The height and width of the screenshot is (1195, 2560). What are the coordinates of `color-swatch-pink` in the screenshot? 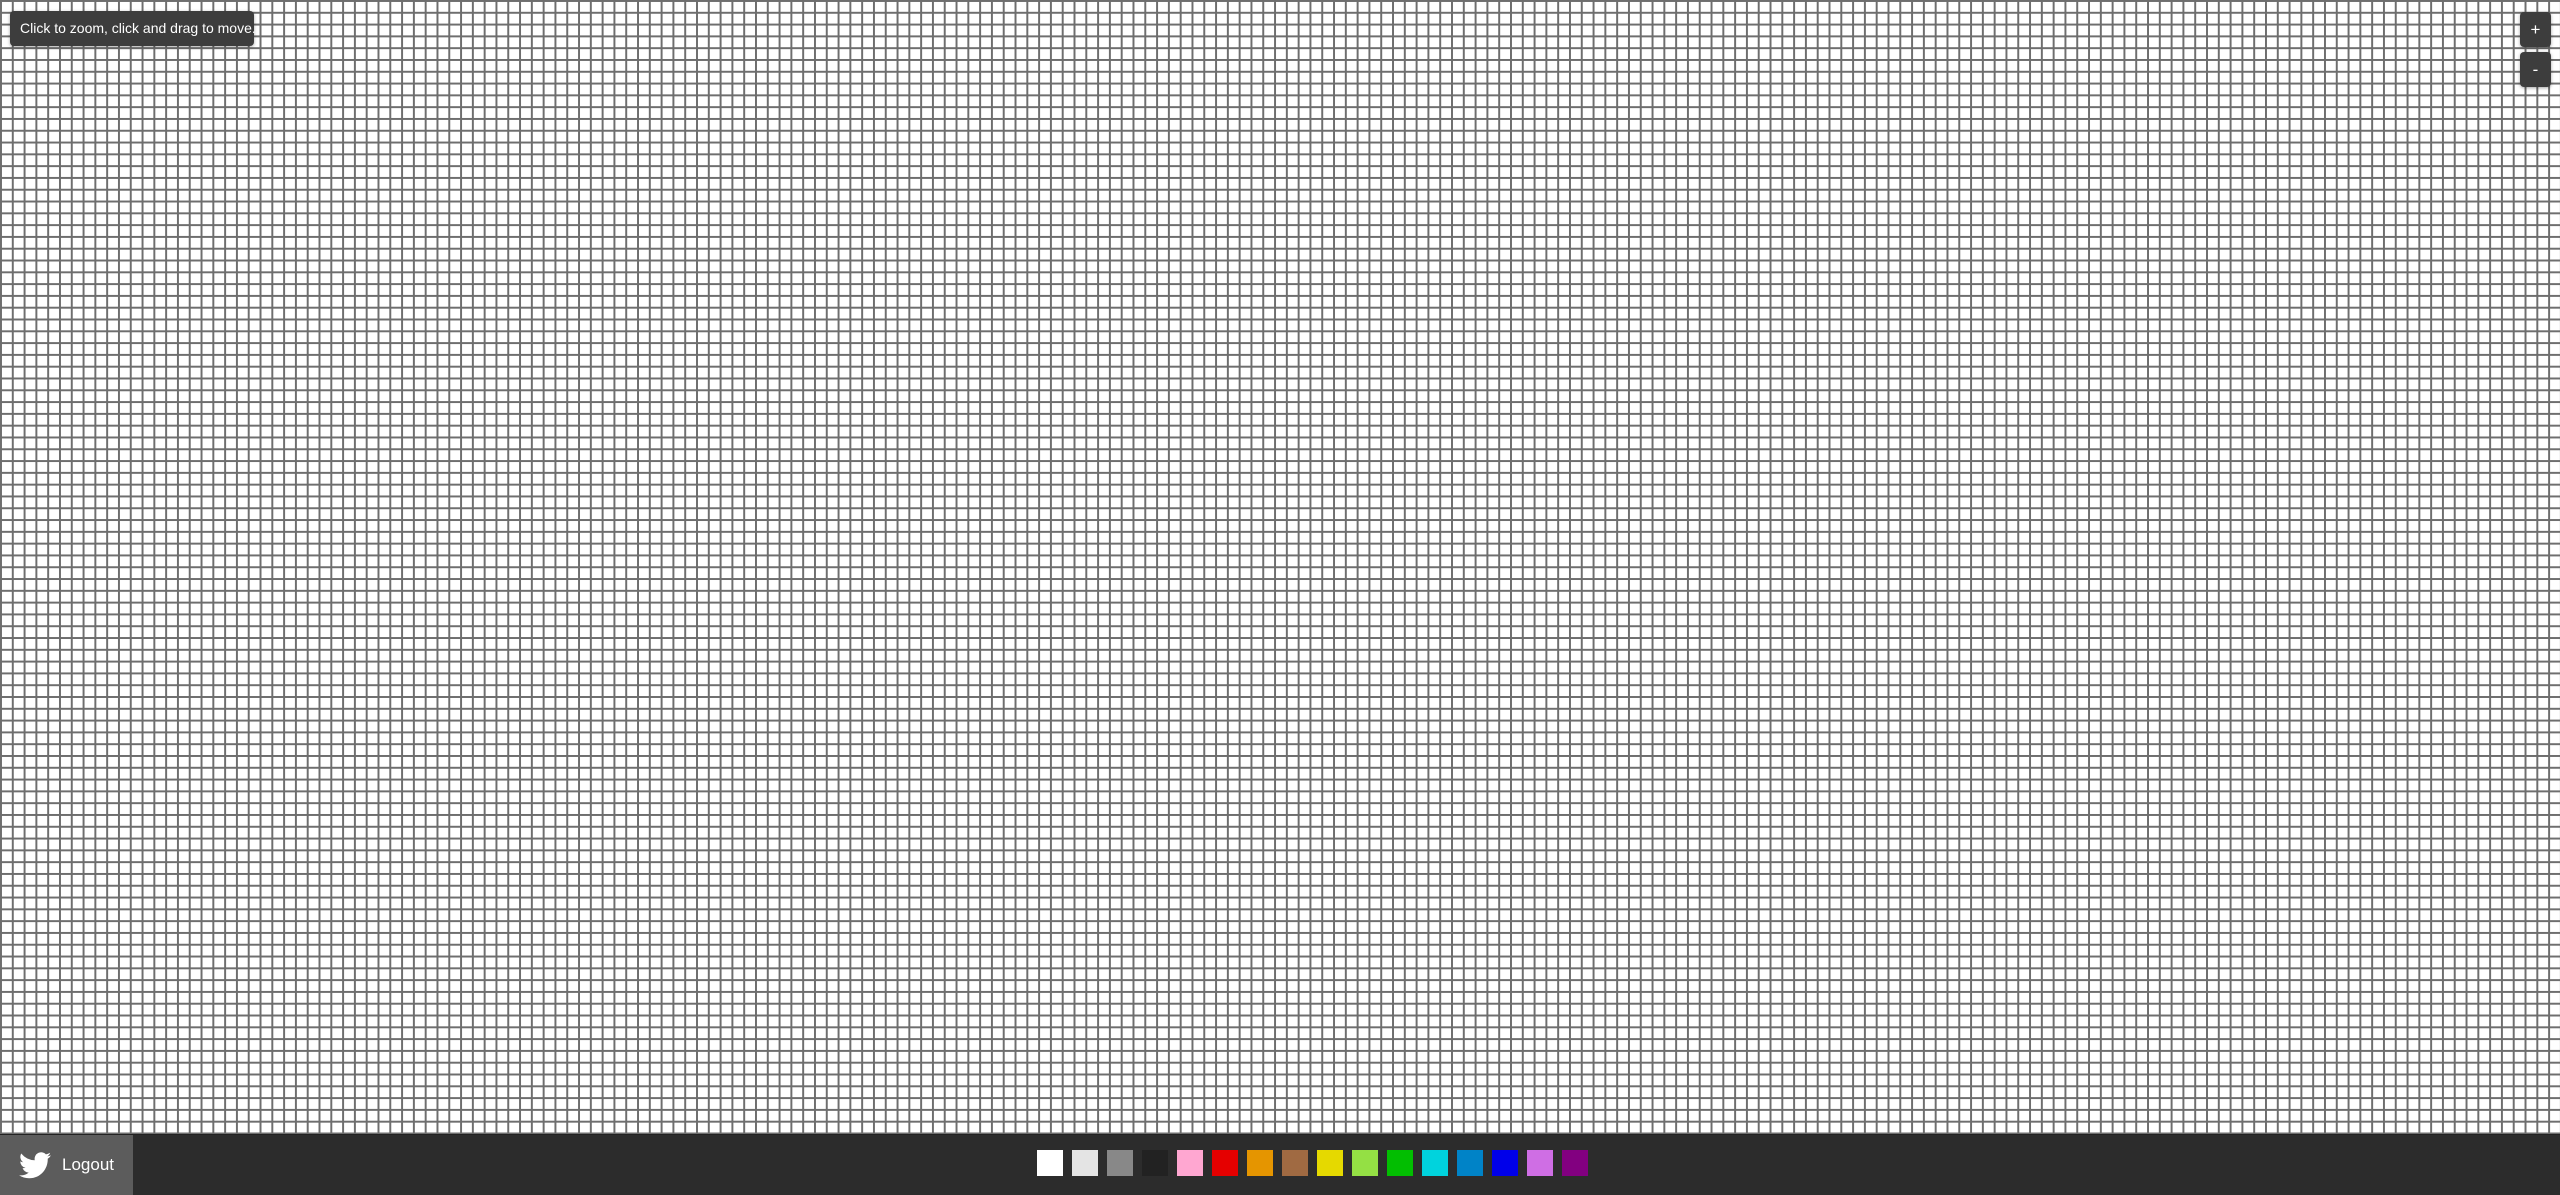 It's located at (1190, 1163).